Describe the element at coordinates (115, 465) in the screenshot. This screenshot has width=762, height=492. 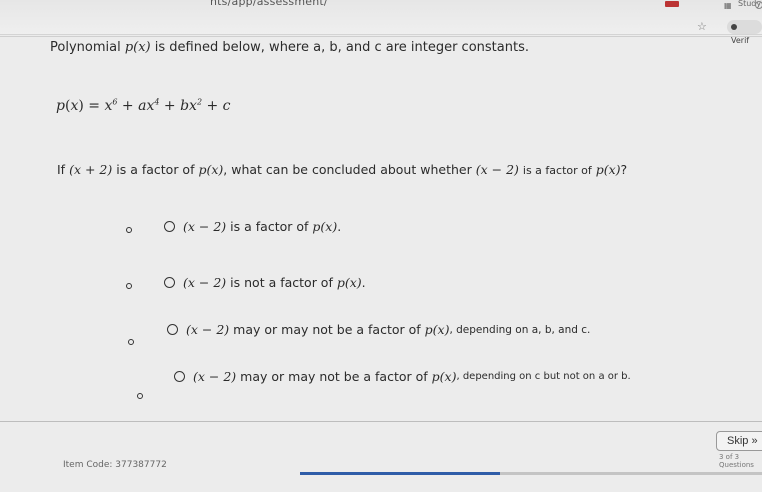
I see `item-code: Item Code: 377387772` at that location.